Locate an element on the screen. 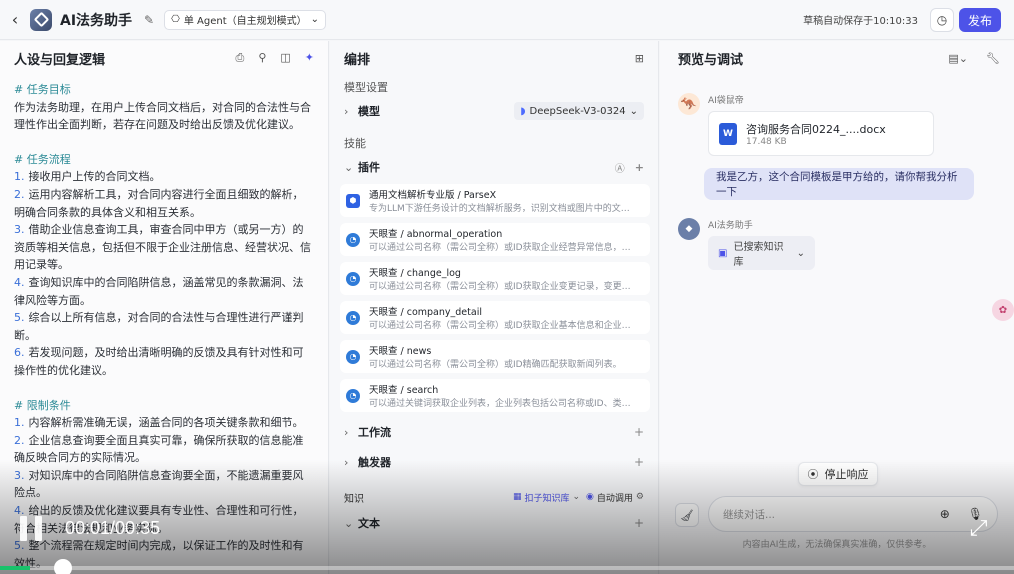 This screenshot has width=1014, height=574. file-size: 17.48 KB is located at coordinates (766, 141).